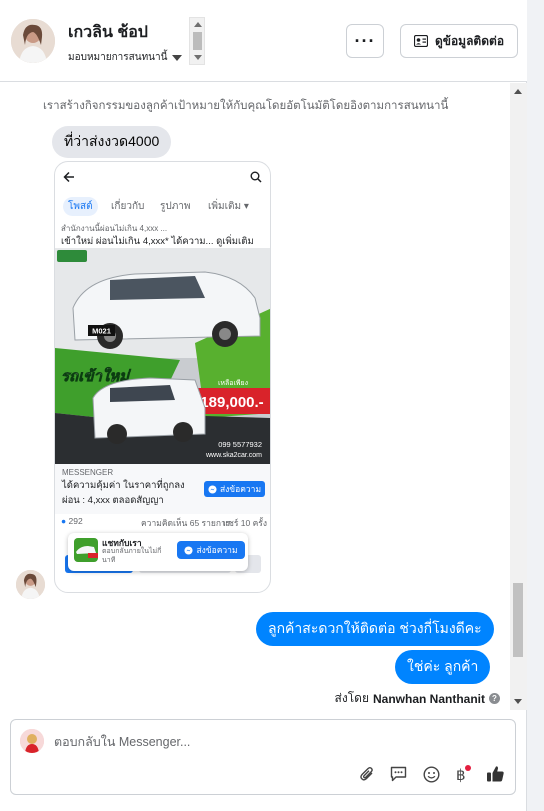 The image size is (544, 811). What do you see at coordinates (217, 550) in the screenshot?
I see `popup-send-label: ส่งข้อความ` at bounding box center [217, 550].